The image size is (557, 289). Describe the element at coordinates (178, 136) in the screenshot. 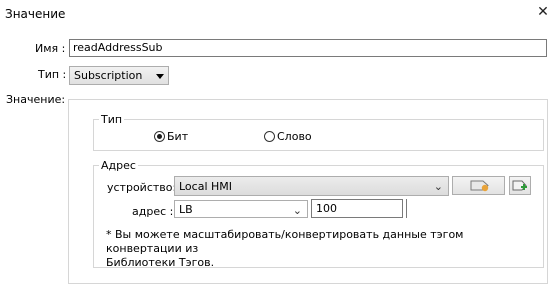

I see `radio-bit-label: Бит` at that location.